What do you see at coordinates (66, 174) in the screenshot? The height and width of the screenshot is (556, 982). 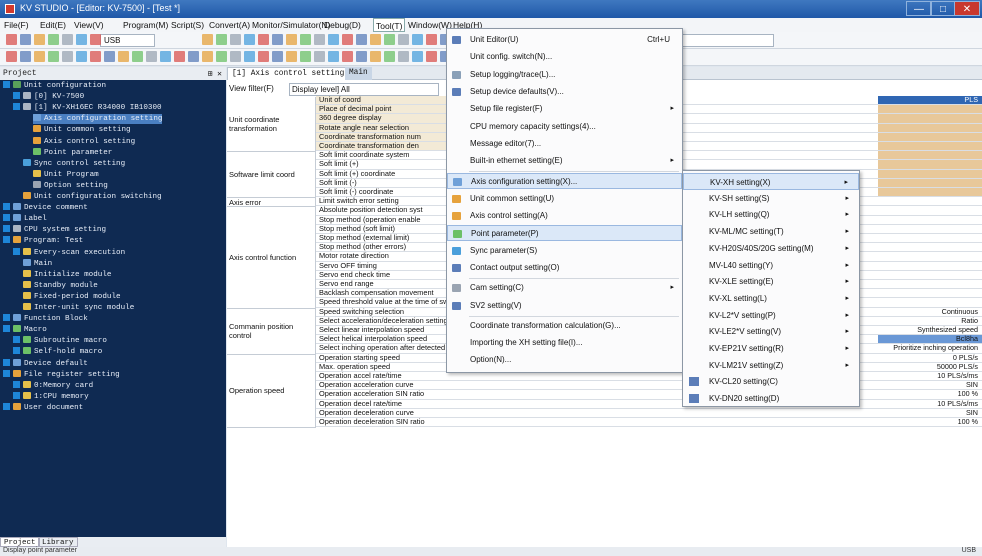 I see `tree-item: Unit Program` at bounding box center [66, 174].